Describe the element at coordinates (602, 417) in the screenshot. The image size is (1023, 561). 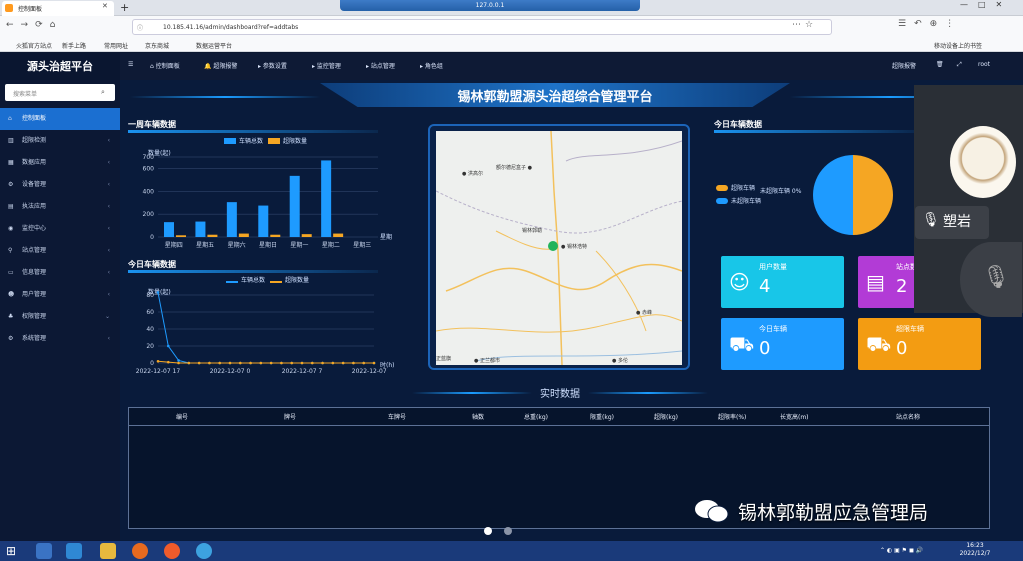
I see `column-header: 限重(kg)` at that location.